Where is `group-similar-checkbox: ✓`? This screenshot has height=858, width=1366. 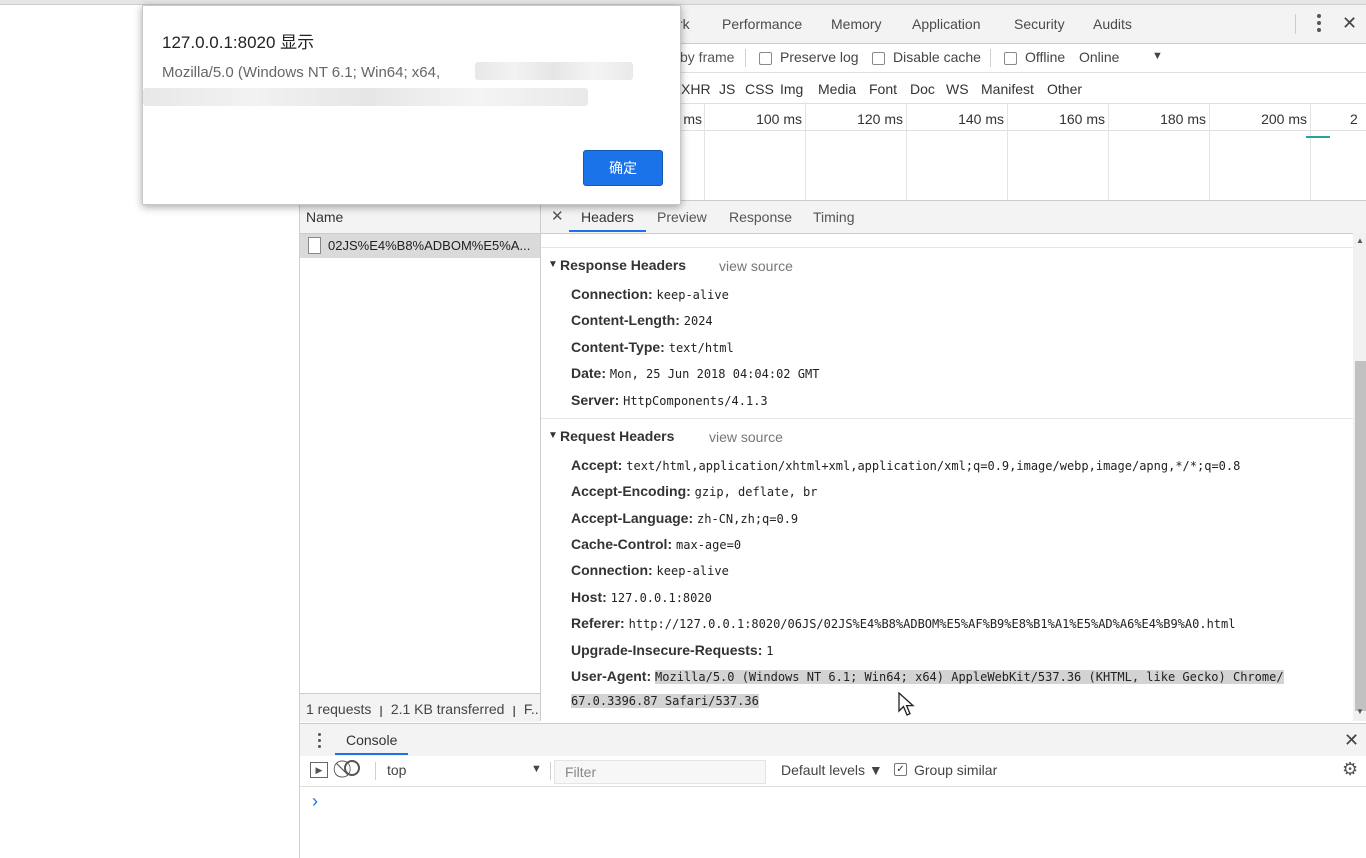 group-similar-checkbox: ✓ is located at coordinates (900, 769).